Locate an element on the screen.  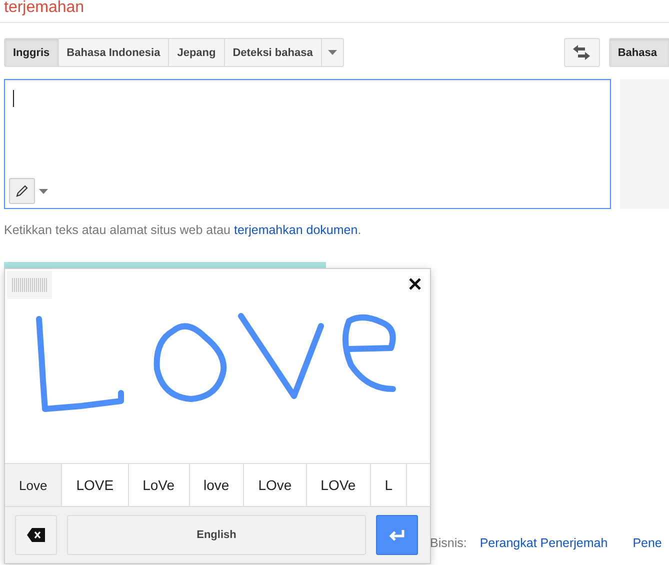
swap-languages-button is located at coordinates (582, 52).